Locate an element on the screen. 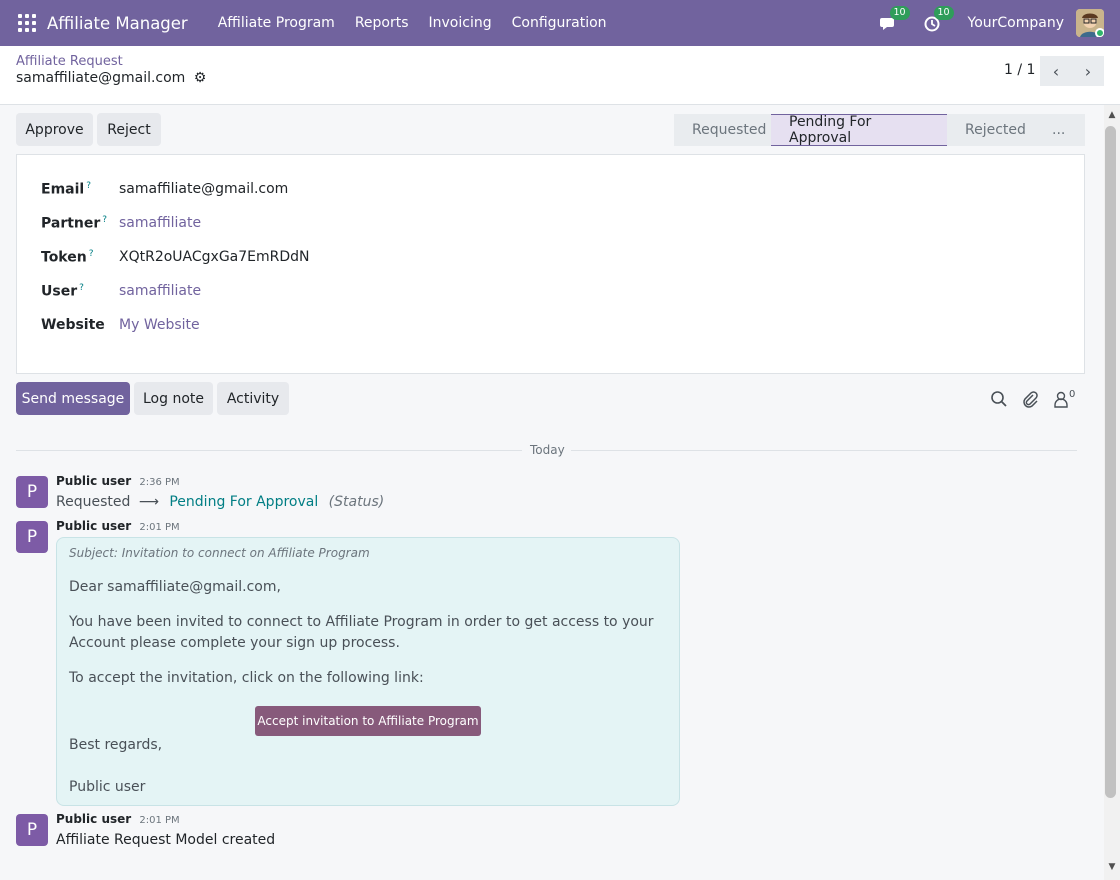 Image resolution: width=1120 pixels, height=880 pixels. field-email: Email? samaffiliate@gmail.com is located at coordinates (164, 189).